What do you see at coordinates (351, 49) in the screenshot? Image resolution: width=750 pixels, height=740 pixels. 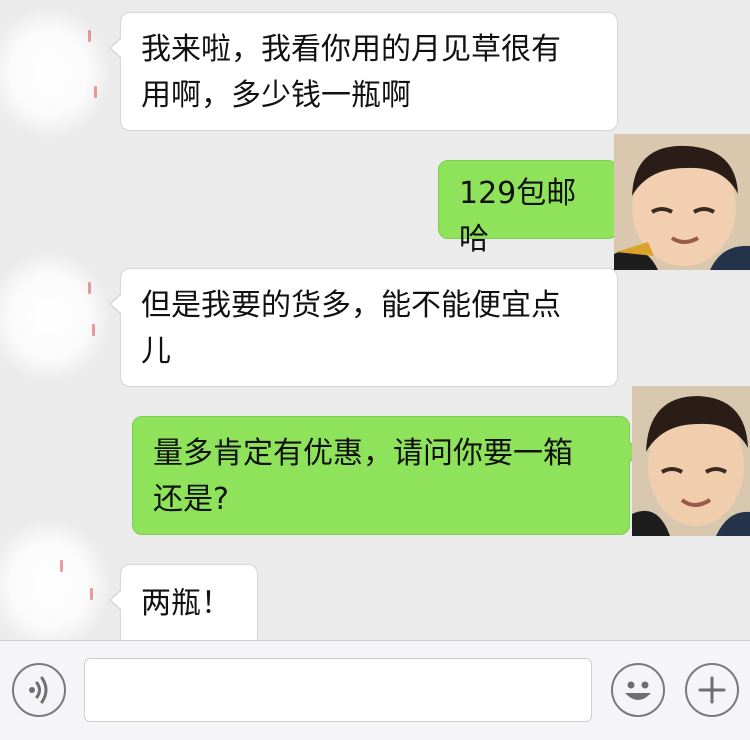 I see `message-text-line: 我来啦，我看你用的月见草很有` at bounding box center [351, 49].